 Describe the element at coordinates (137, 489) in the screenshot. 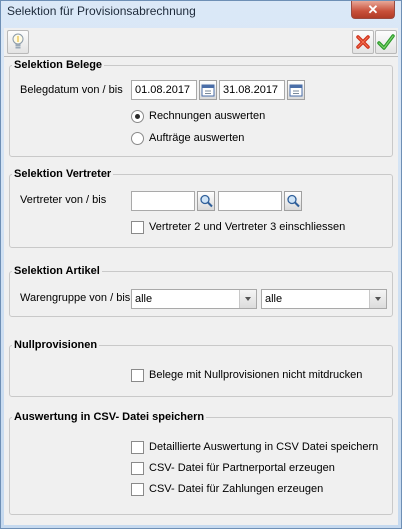

I see `csv-zahlungen-checkbox` at that location.